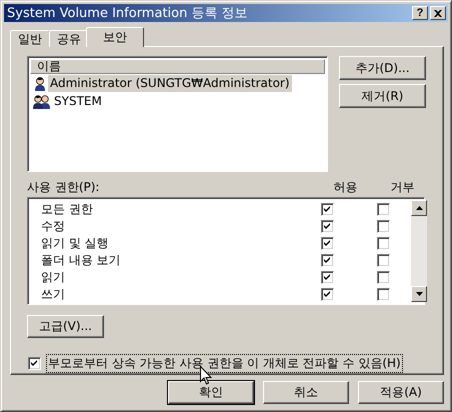 Image resolution: width=452 pixels, height=412 pixels. I want to click on permission-name: 읽기, so click(53, 277).